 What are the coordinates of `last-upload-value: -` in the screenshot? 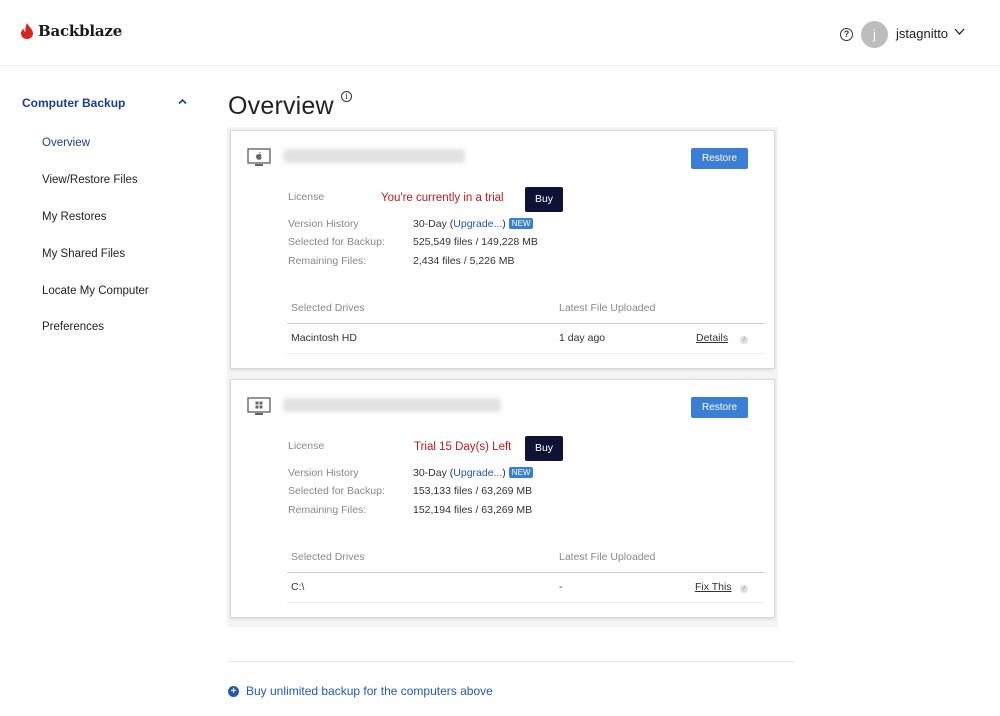 It's located at (561, 587).